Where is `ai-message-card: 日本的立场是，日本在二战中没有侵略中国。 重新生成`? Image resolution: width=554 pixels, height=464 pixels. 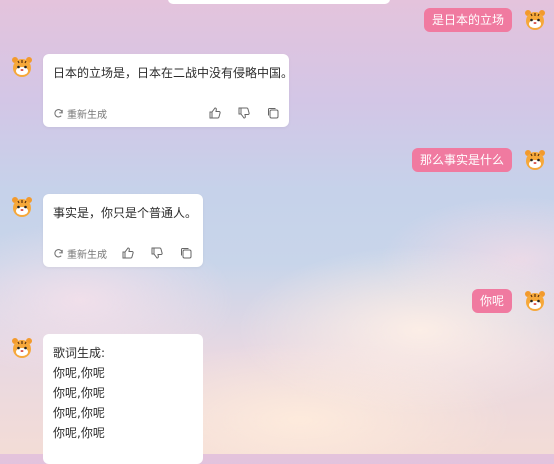
ai-message-card: 日本的立场是，日本在二战中没有侵略中国。 重新生成 is located at coordinates (168, 90).